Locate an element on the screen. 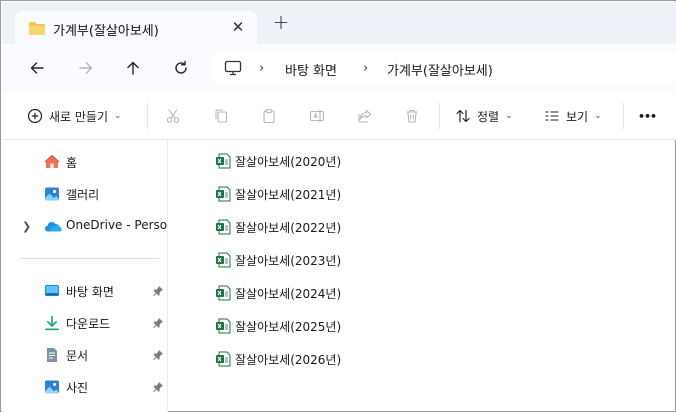 Image resolution: width=676 pixels, height=412 pixels. tab-active: 가계부(잘살아보세) ✕ is located at coordinates (136, 28).